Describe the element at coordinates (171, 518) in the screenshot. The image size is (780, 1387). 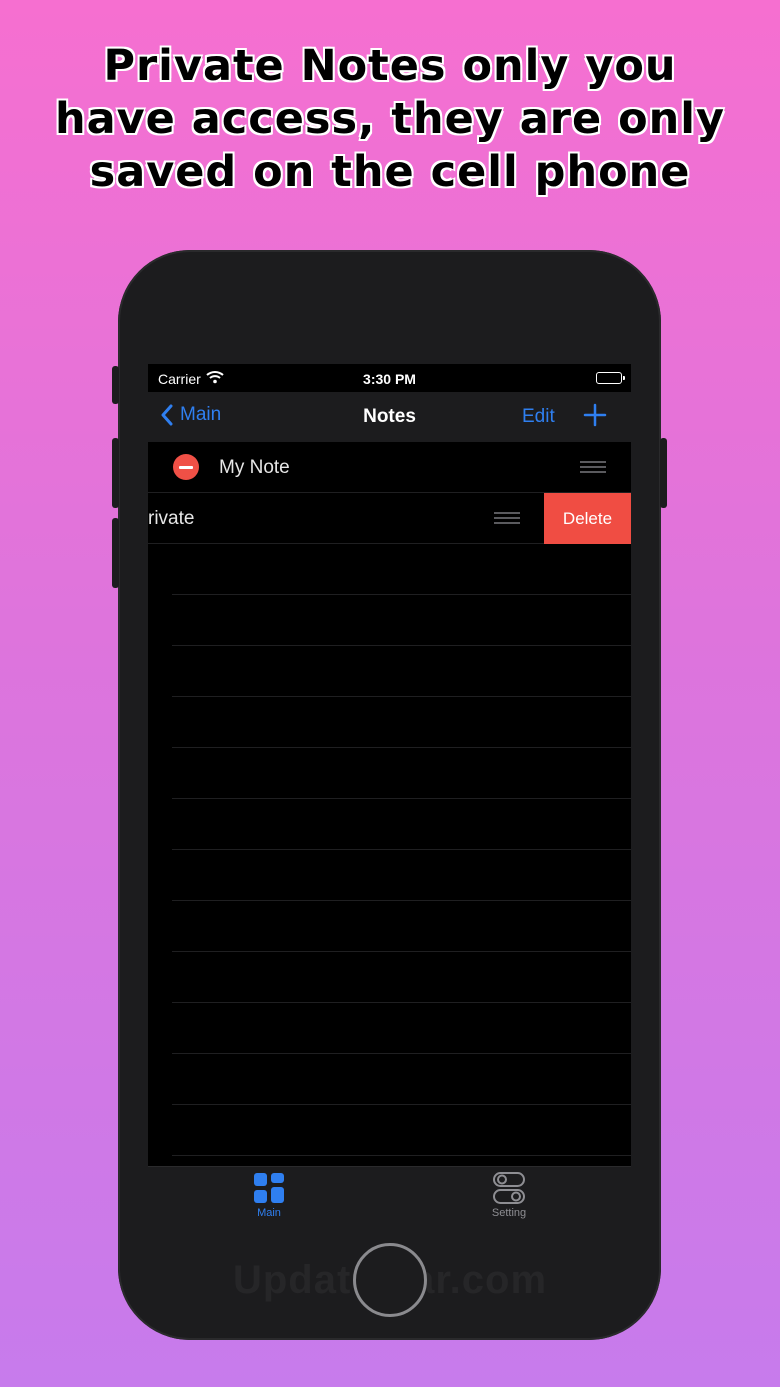
I see `note-title: rivate` at that location.